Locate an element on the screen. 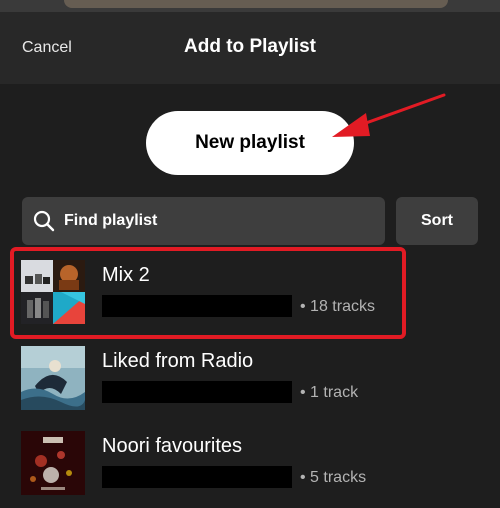 This screenshot has height=508, width=500. page-title: Add to Playlist is located at coordinates (250, 46).